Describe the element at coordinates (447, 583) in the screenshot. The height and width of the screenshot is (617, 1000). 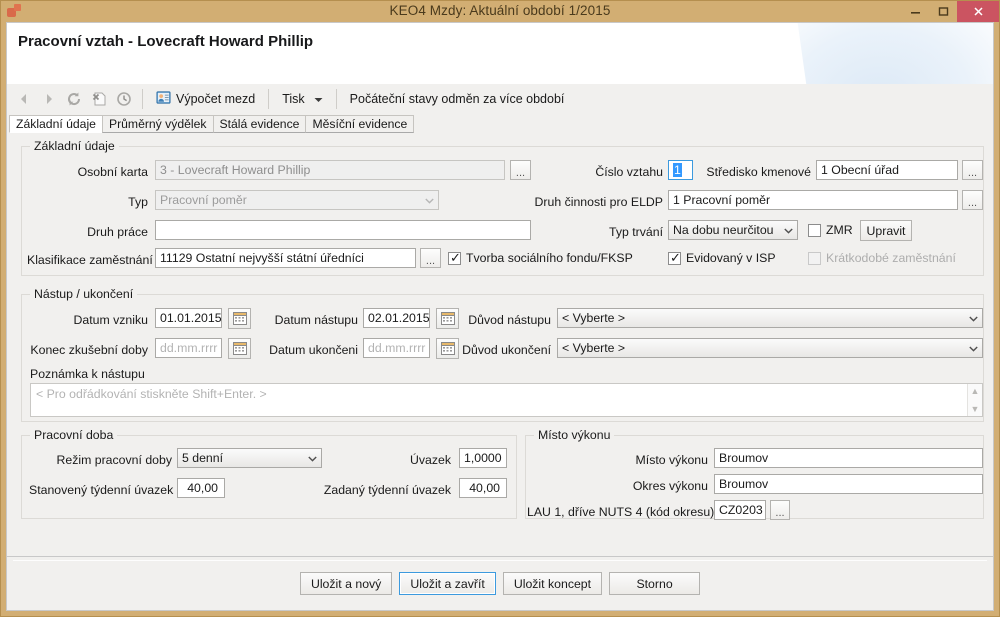
I see `save-and-close-button: Uložit a zavřít` at that location.